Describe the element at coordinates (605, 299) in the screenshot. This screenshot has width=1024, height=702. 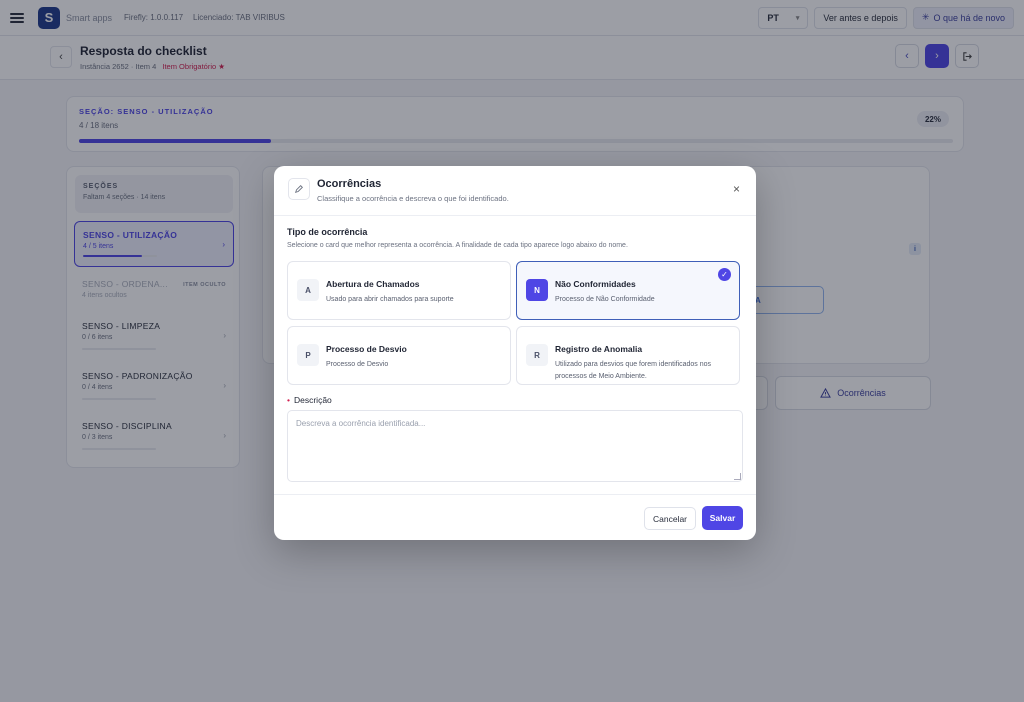
I see `option-description: Processo de Não Conformidade` at that location.